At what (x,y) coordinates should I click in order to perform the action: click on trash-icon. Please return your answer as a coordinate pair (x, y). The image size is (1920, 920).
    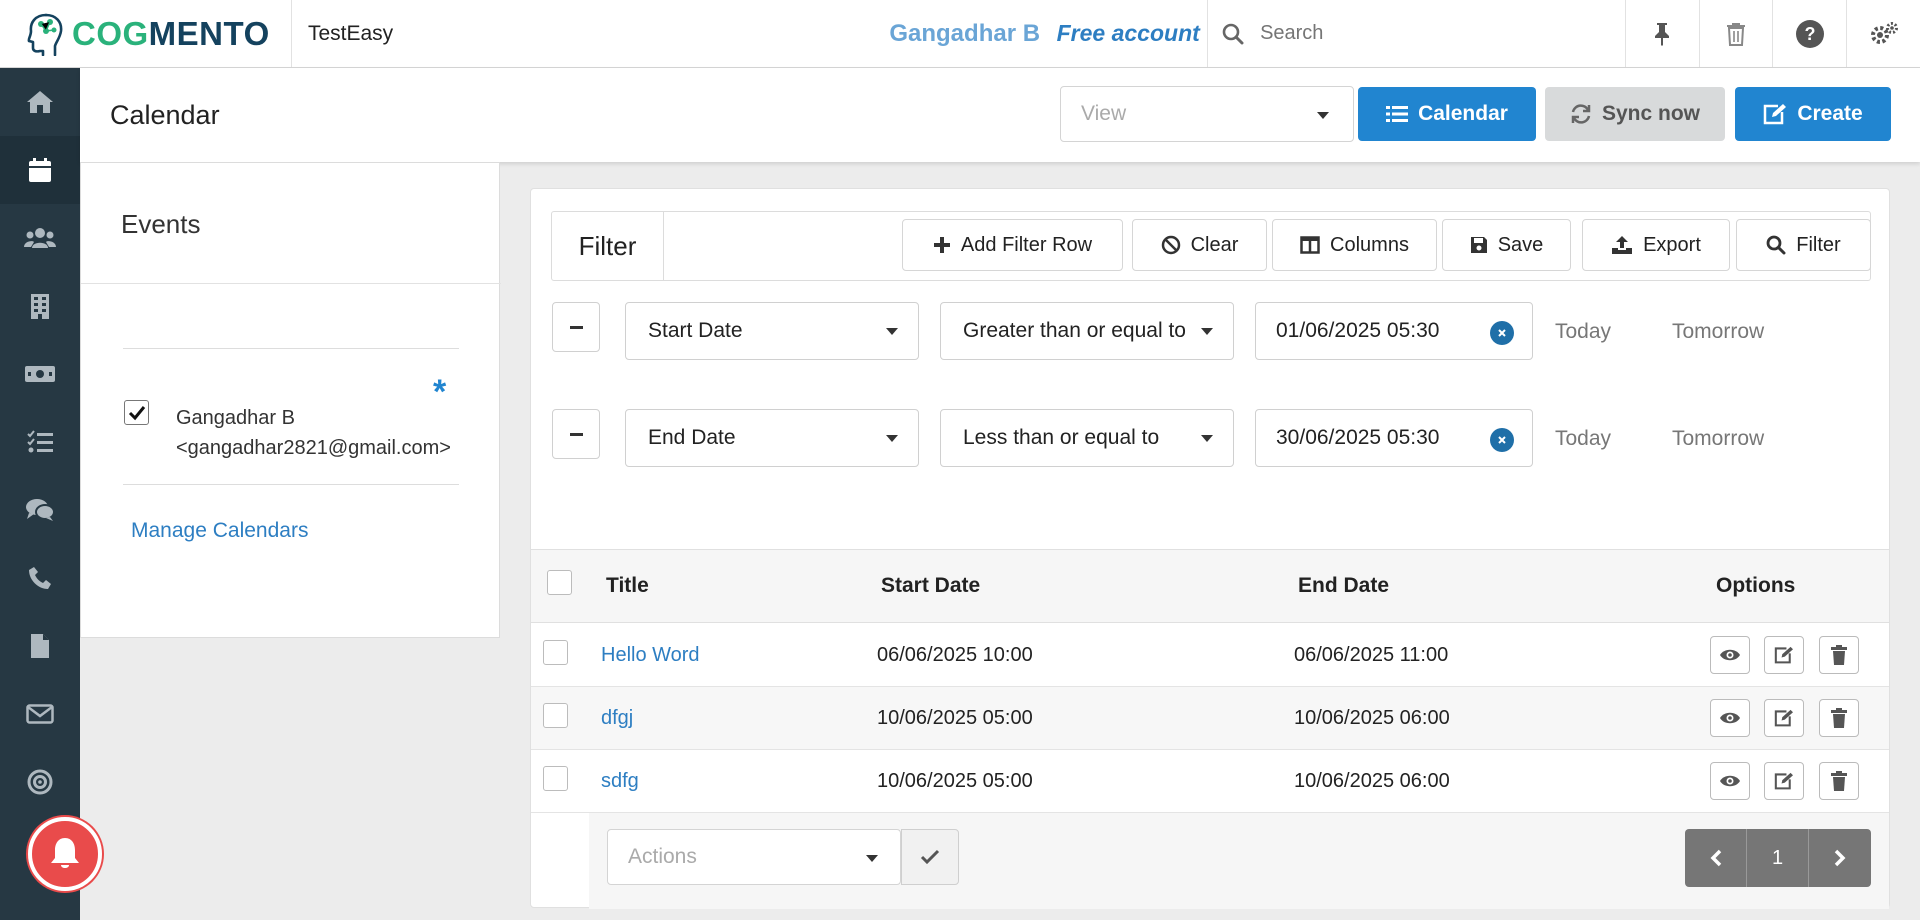
    Looking at the image, I should click on (1839, 781).